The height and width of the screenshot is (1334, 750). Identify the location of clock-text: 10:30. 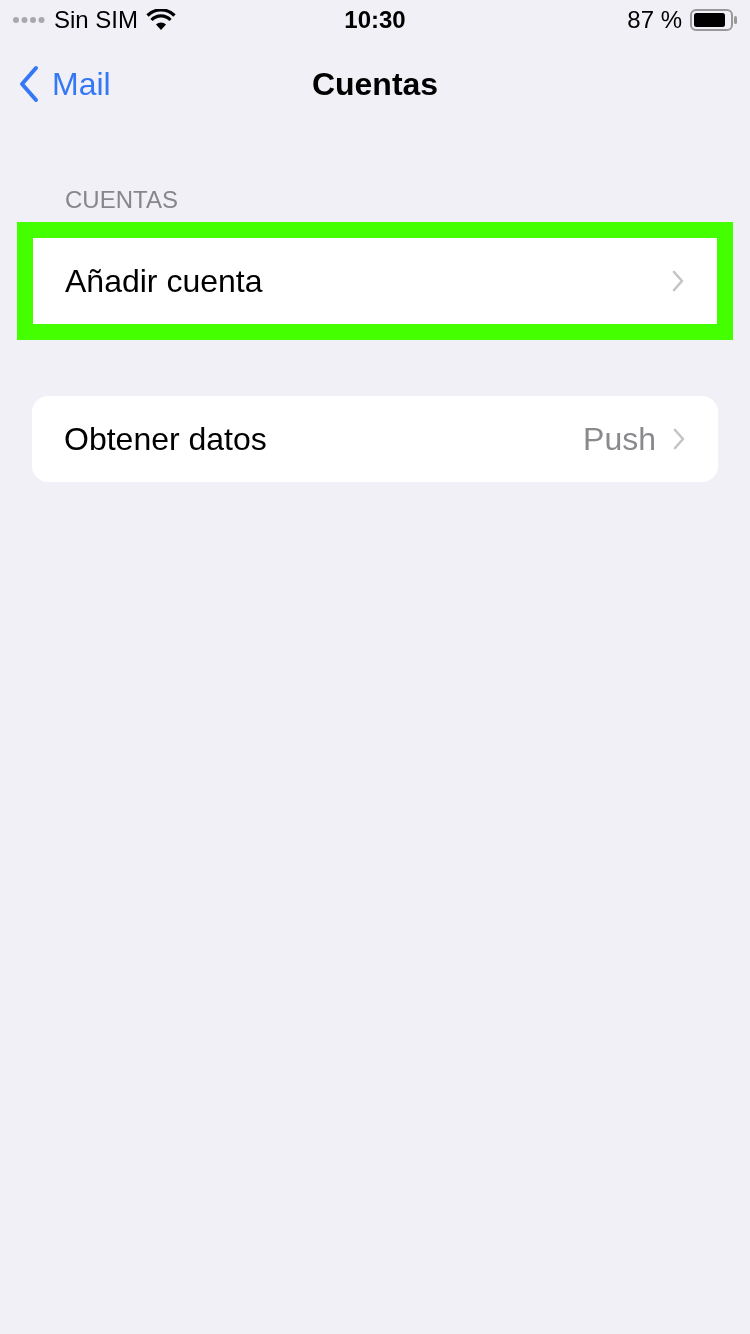
(375, 20).